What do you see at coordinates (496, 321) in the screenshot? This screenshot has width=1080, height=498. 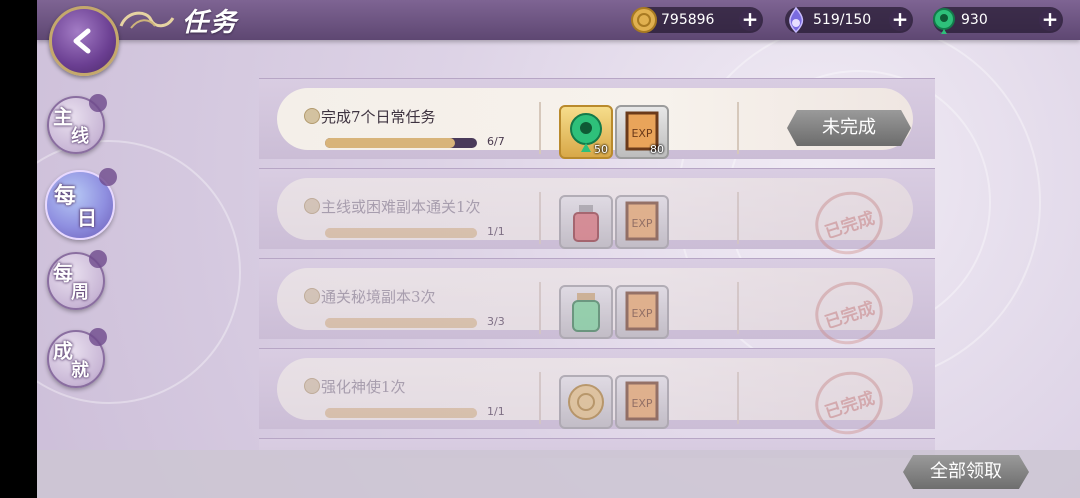 I see `progress-text: 3/3` at bounding box center [496, 321].